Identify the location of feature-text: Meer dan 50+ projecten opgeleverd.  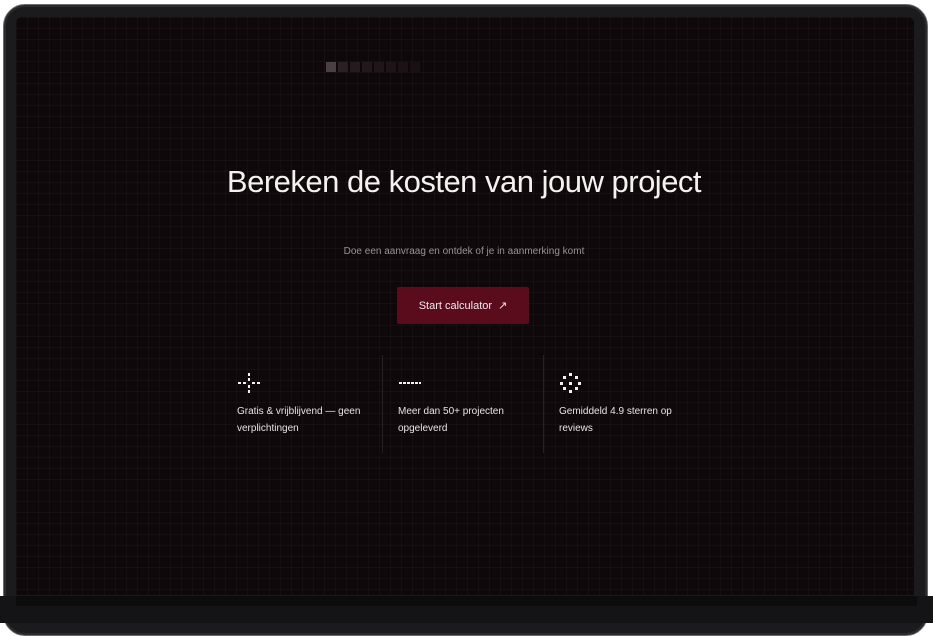
(451, 420).